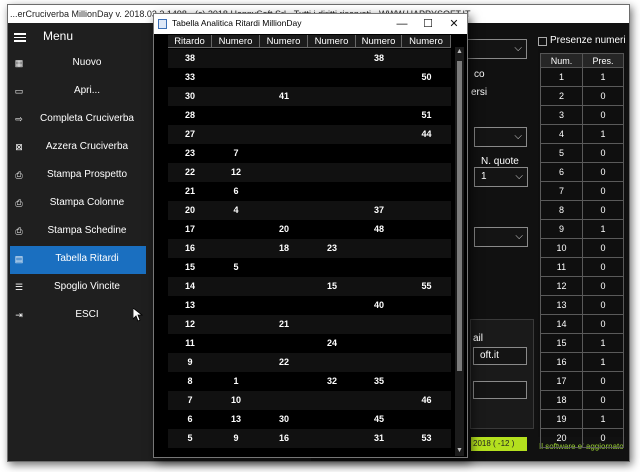 This screenshot has width=640, height=472. I want to click on dialog-scrollbar: ▲ ▼, so click(459, 251).